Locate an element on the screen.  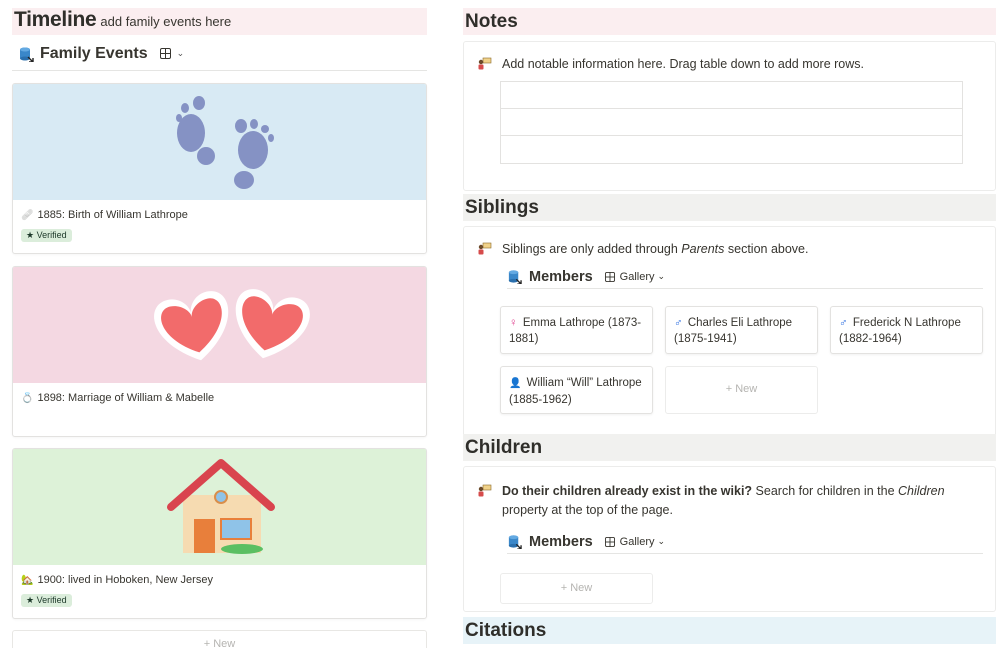
event-card: 💍 1898: Marriage of William & Mabelle is located at coordinates (219, 351).